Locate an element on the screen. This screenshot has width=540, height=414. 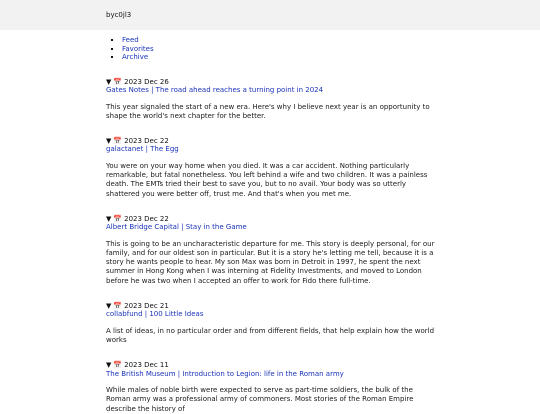
entry-title-link: collabfund | 100 Little Ideas is located at coordinates (271, 314).